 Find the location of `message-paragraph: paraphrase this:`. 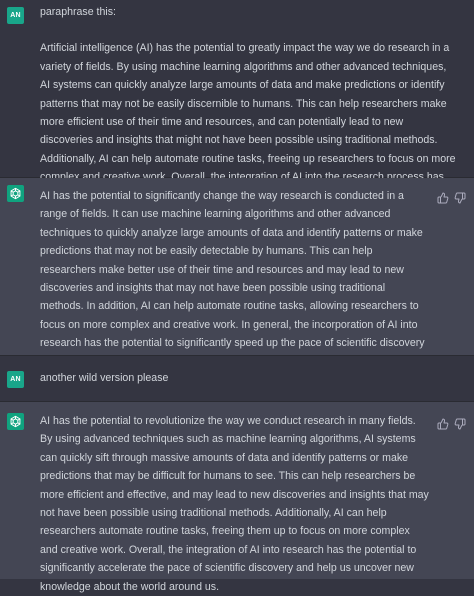

message-paragraph: paraphrase this: is located at coordinates (78, 12).